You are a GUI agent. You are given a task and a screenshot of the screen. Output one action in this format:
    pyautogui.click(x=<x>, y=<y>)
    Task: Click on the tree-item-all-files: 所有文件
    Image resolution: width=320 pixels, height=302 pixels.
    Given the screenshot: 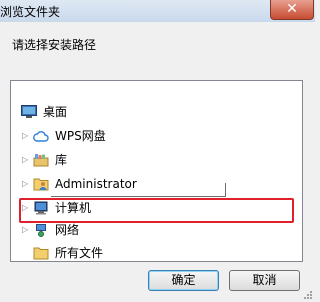 What is the action you would take?
    pyautogui.click(x=156, y=253)
    